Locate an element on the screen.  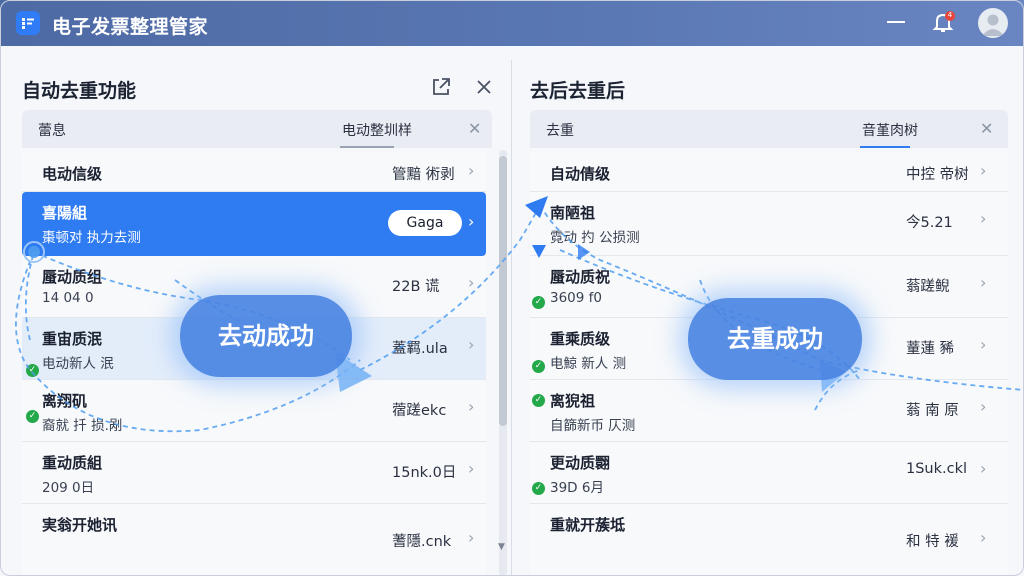
dedupe-success-bubble-right: 去重成功 is located at coordinates (775, 339).